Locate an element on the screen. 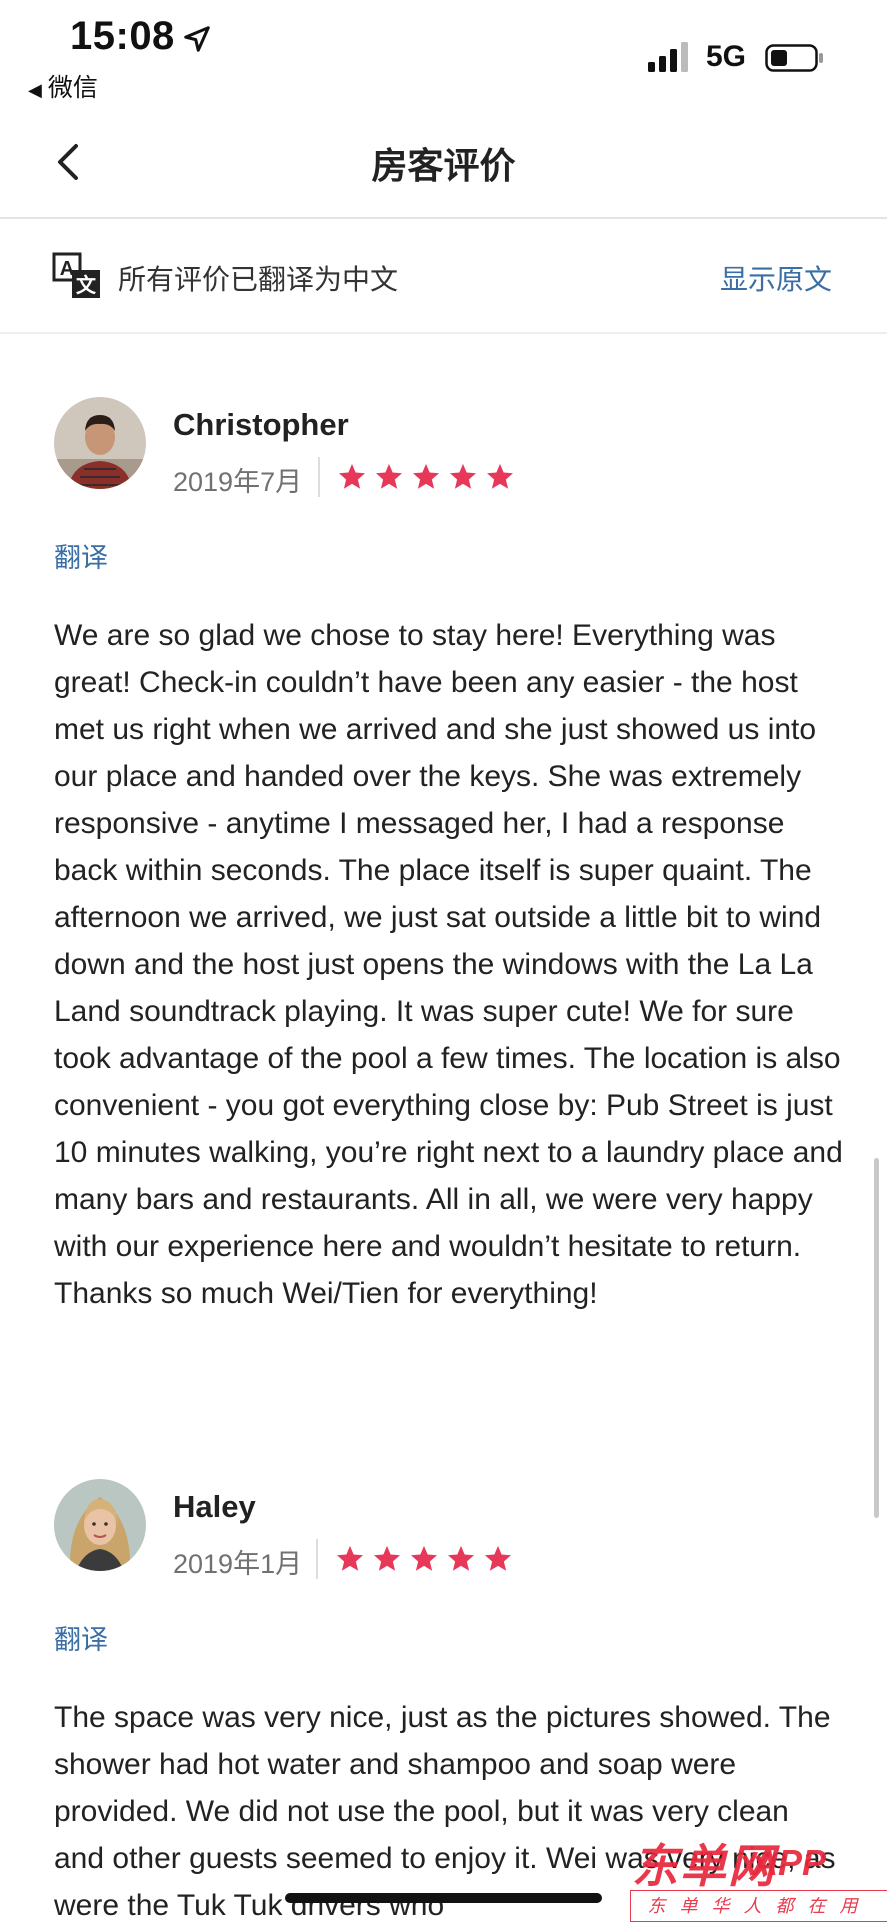  watermark-tagline: 东单华人都在用 is located at coordinates (758, 1906).